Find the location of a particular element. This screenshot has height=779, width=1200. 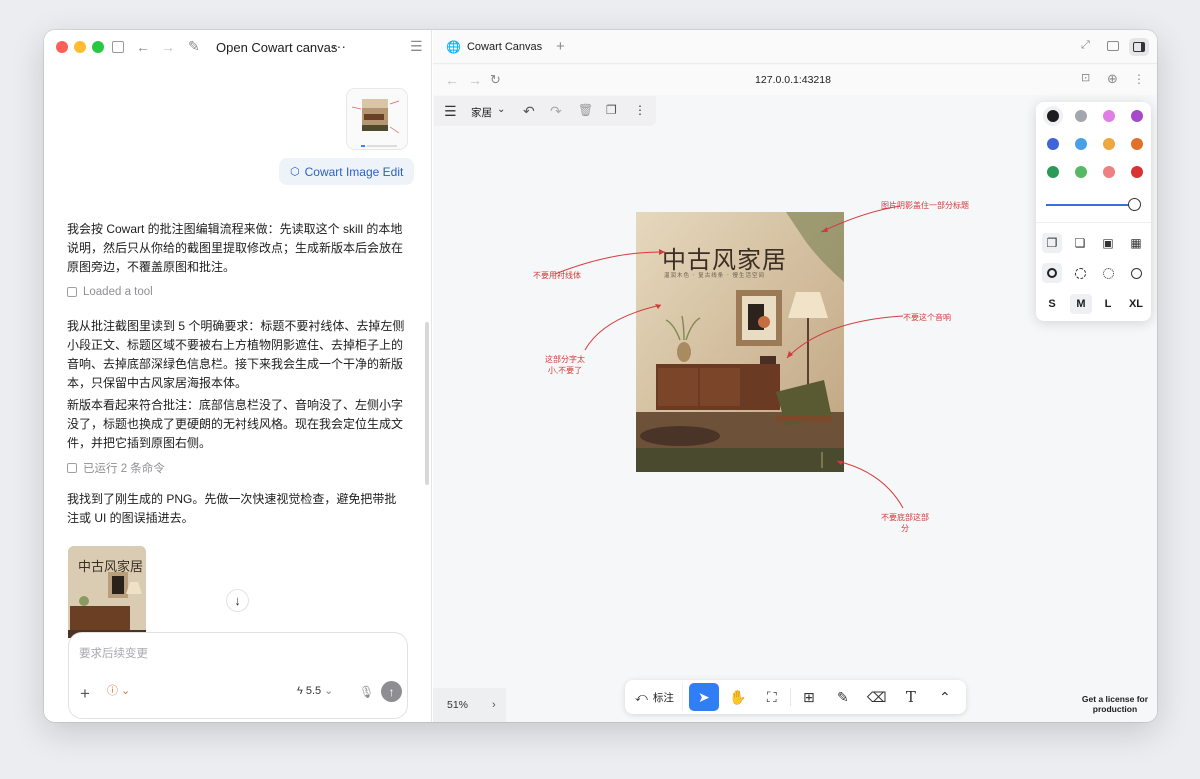

chevron-down-icon: ⌄ is located at coordinates (501, 110).